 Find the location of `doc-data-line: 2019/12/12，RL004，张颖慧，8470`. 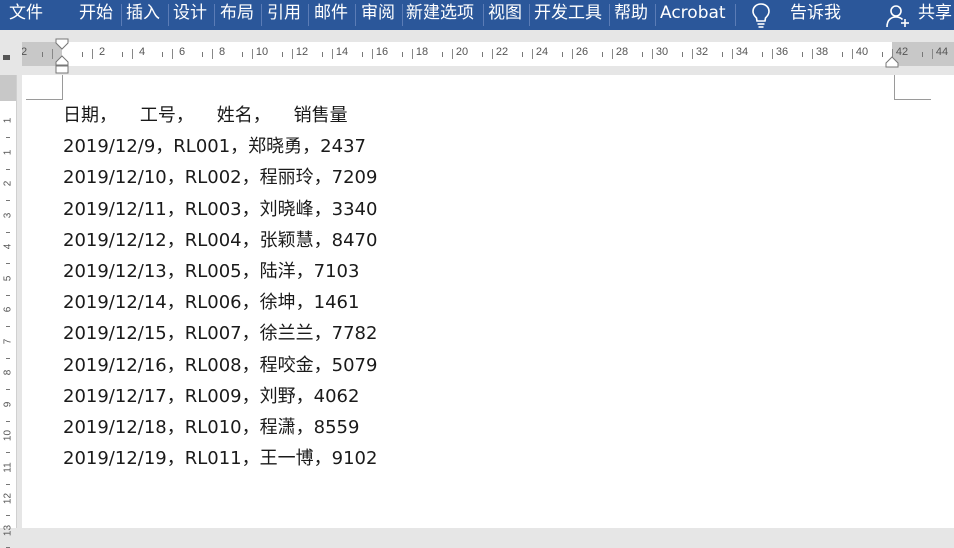

doc-data-line: 2019/12/12，RL004，张颖慧，8470 is located at coordinates (220, 241).